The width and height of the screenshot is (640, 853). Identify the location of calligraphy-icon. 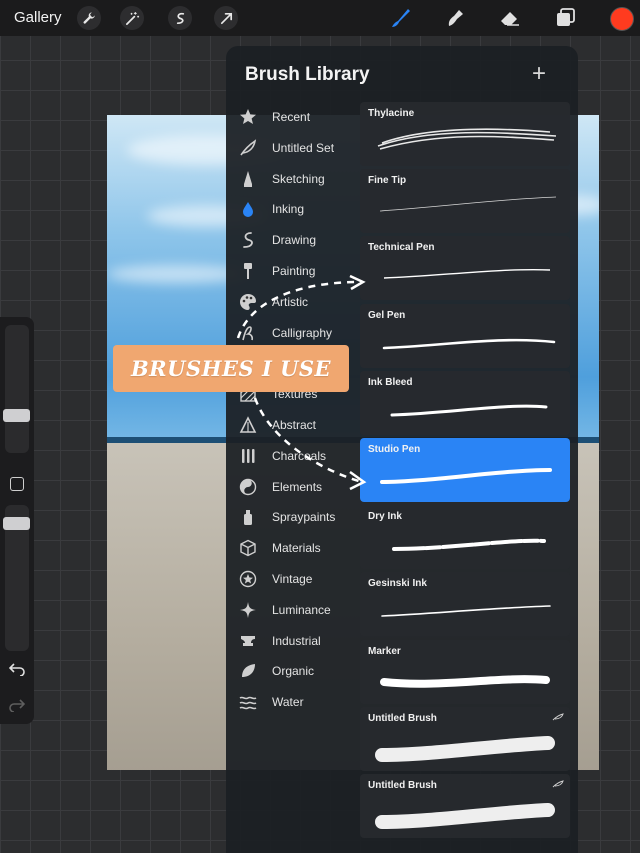
(248, 333).